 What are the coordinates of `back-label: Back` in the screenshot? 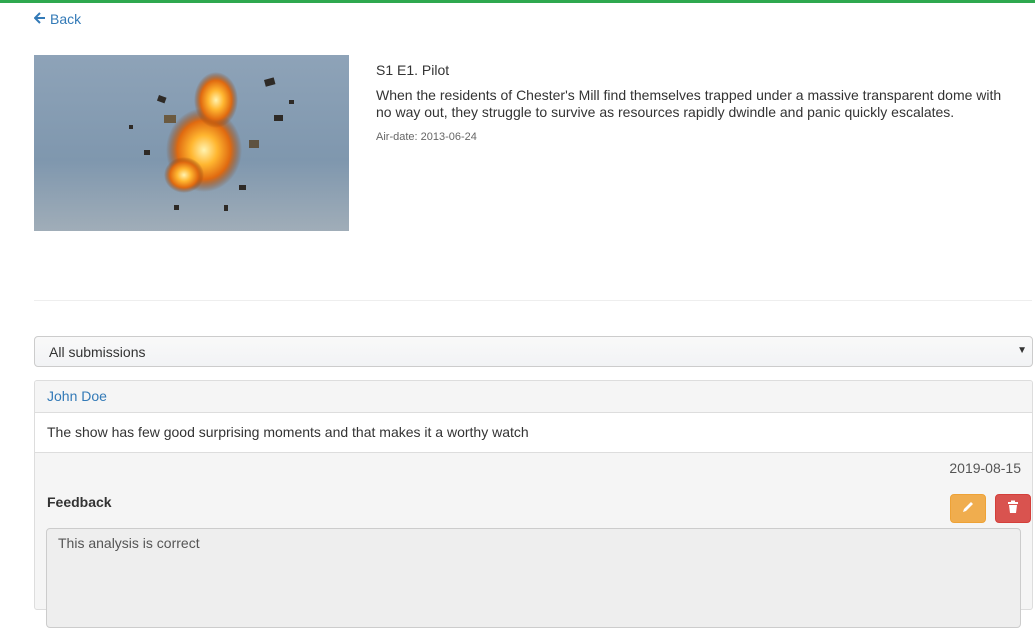 It's located at (66, 19).